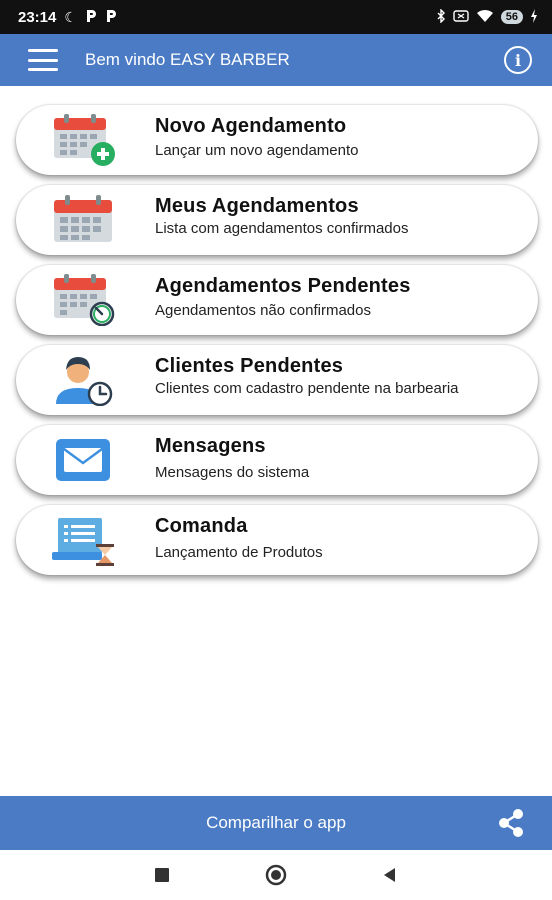  What do you see at coordinates (162, 875) in the screenshot?
I see `recents-icon` at bounding box center [162, 875].